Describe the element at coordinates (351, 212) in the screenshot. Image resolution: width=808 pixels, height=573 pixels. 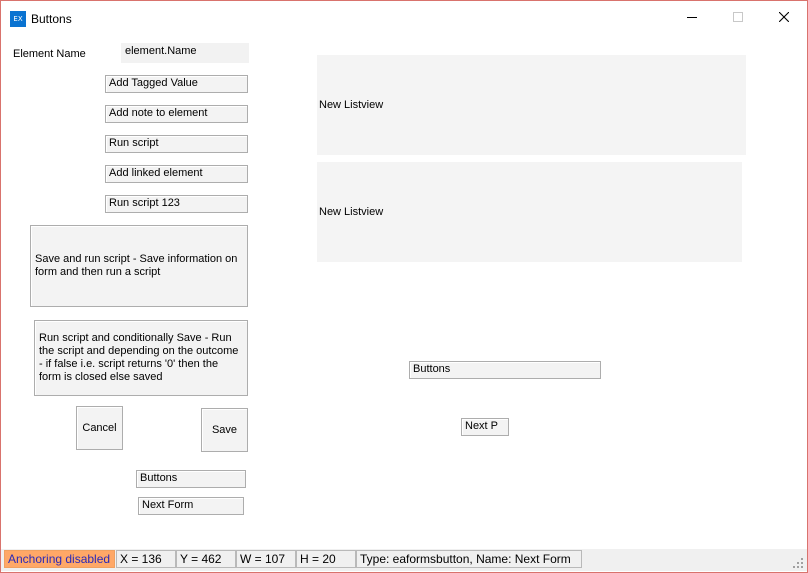
I see `listview-2-label: New Listview` at that location.